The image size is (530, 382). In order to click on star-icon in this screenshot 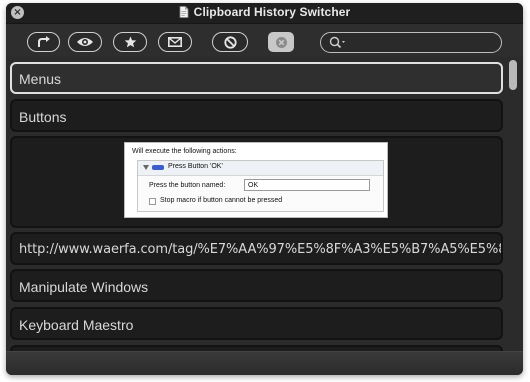, I will do `click(130, 42)`.